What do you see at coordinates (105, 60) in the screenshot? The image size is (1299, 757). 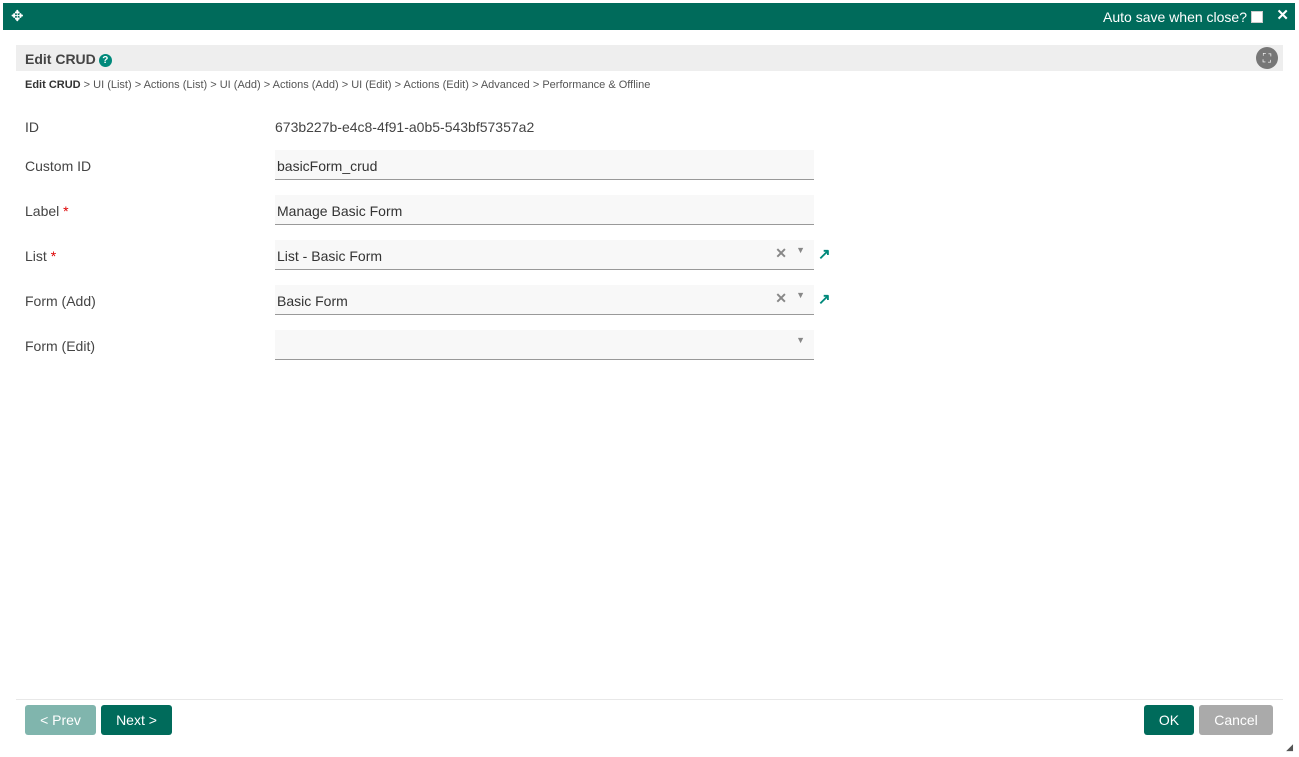 I see `help-icon: ?` at bounding box center [105, 60].